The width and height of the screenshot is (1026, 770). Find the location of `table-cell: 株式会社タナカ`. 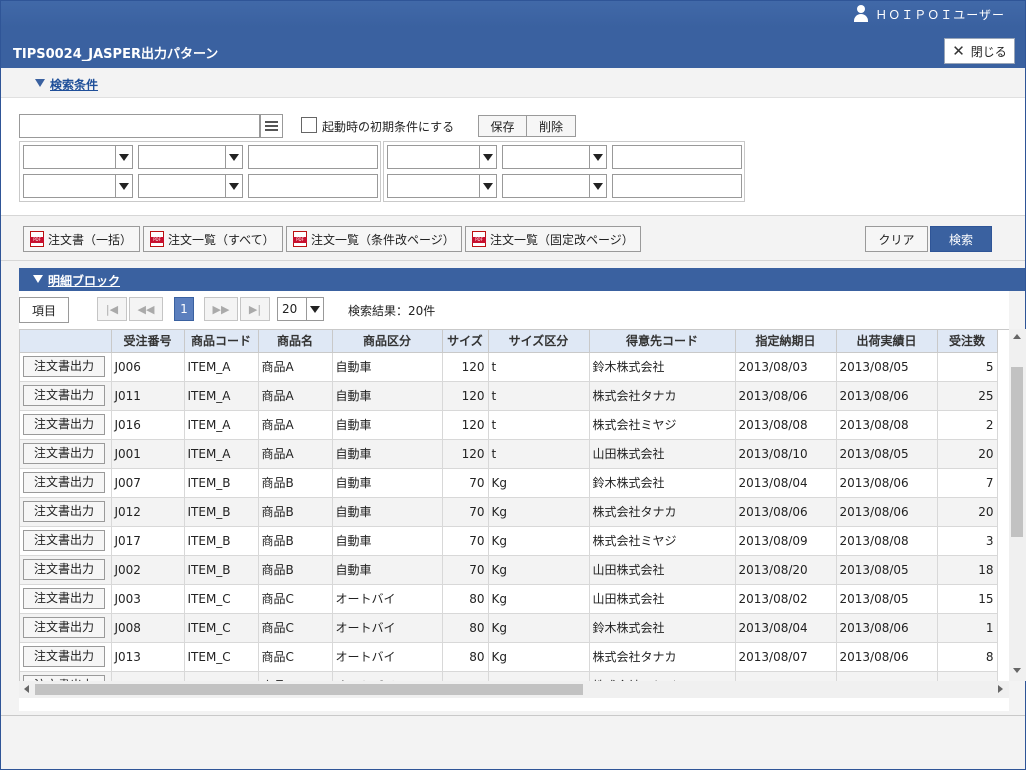

table-cell: 株式会社タナカ is located at coordinates (662, 512).